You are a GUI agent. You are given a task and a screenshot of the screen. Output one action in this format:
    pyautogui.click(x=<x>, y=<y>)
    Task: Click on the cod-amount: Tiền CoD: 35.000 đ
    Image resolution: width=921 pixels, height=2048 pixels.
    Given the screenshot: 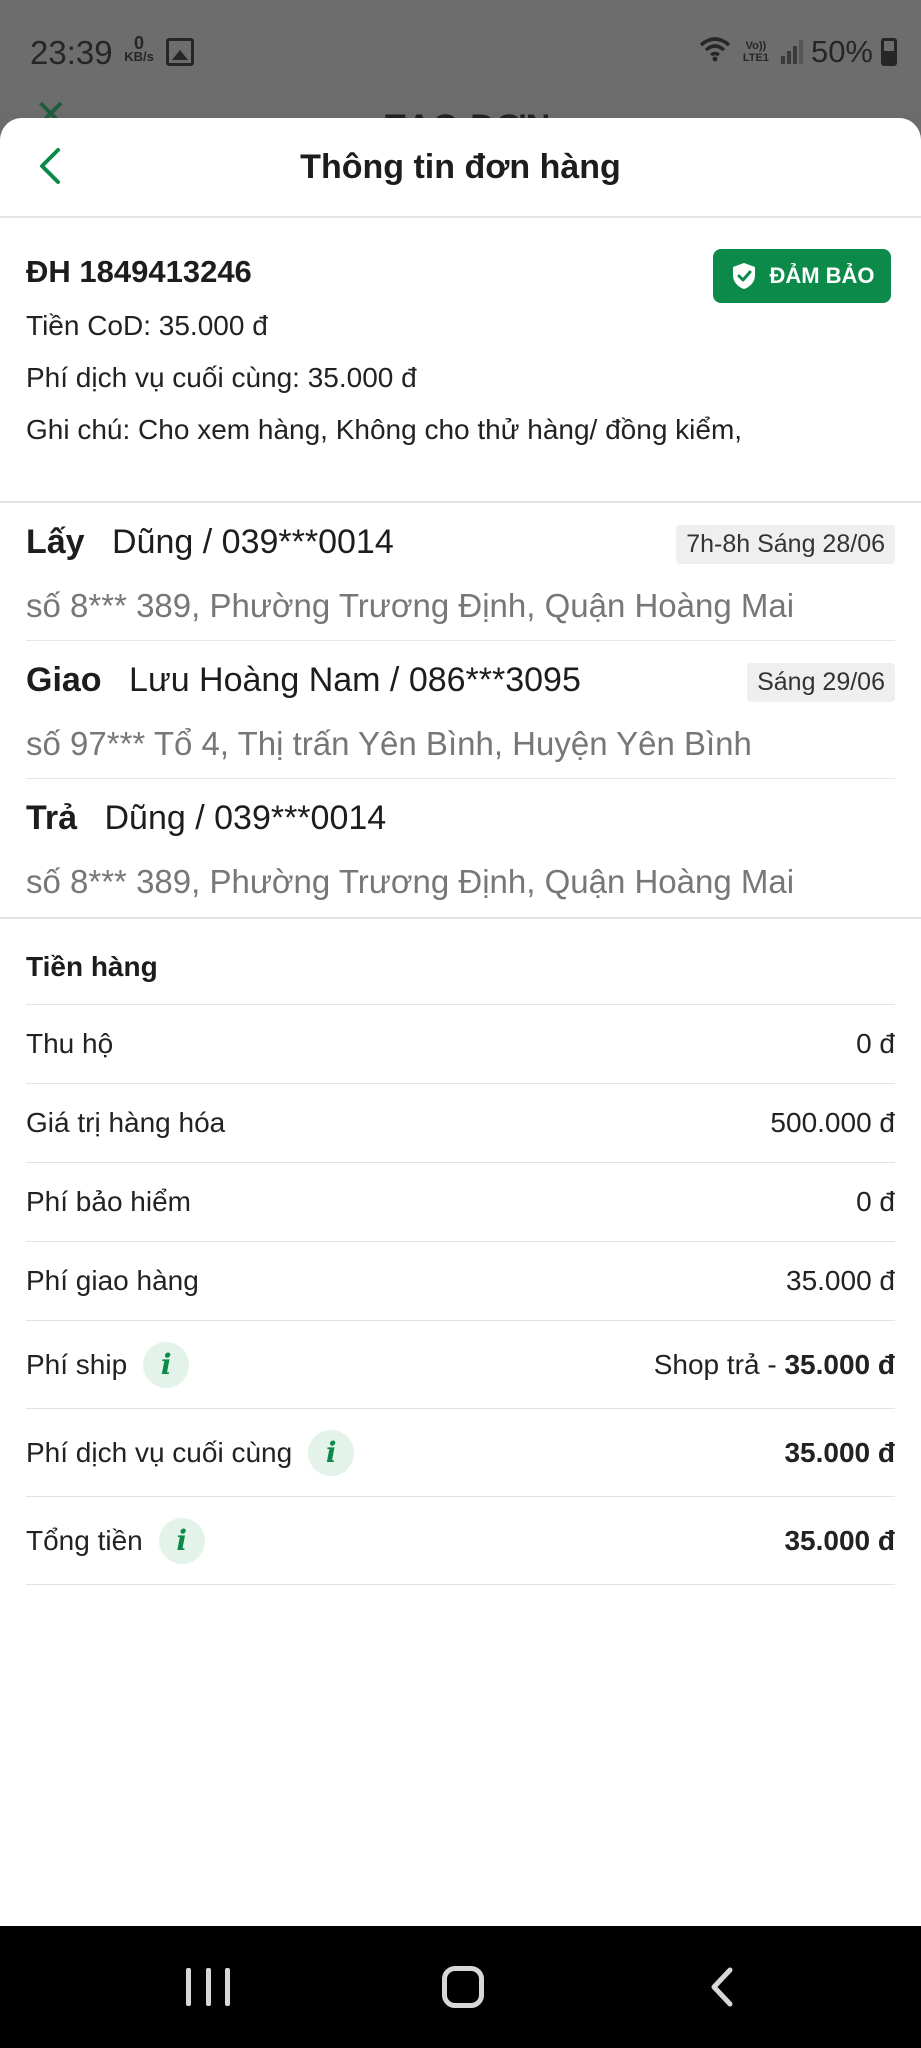 What is the action you would take?
    pyautogui.click(x=147, y=325)
    